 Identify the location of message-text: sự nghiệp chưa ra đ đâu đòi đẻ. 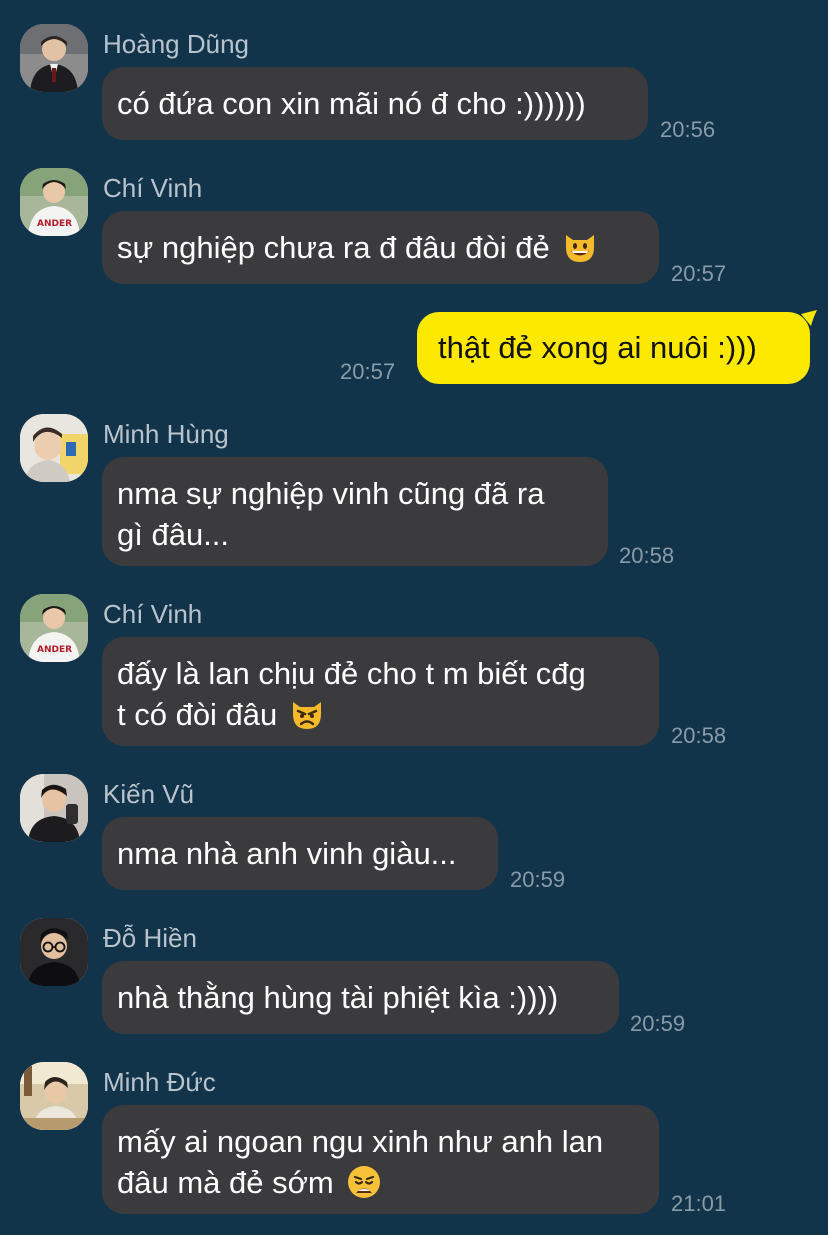
(333, 247).